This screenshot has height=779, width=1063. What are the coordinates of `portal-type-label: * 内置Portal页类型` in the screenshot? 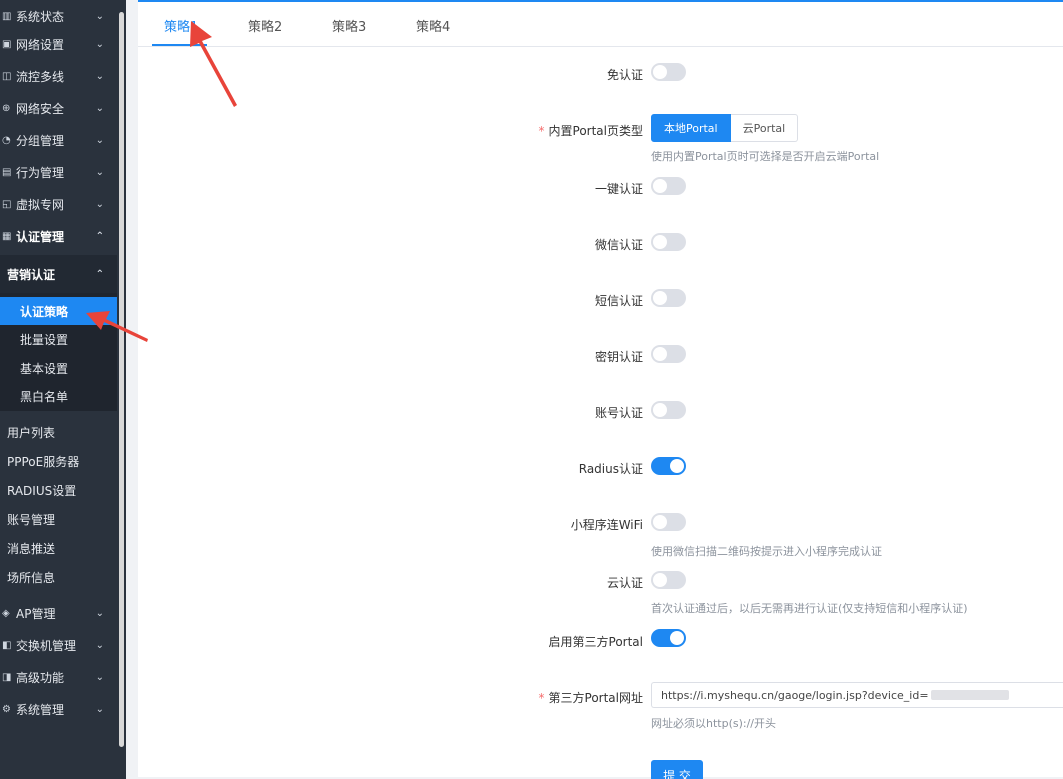 It's located at (591, 130).